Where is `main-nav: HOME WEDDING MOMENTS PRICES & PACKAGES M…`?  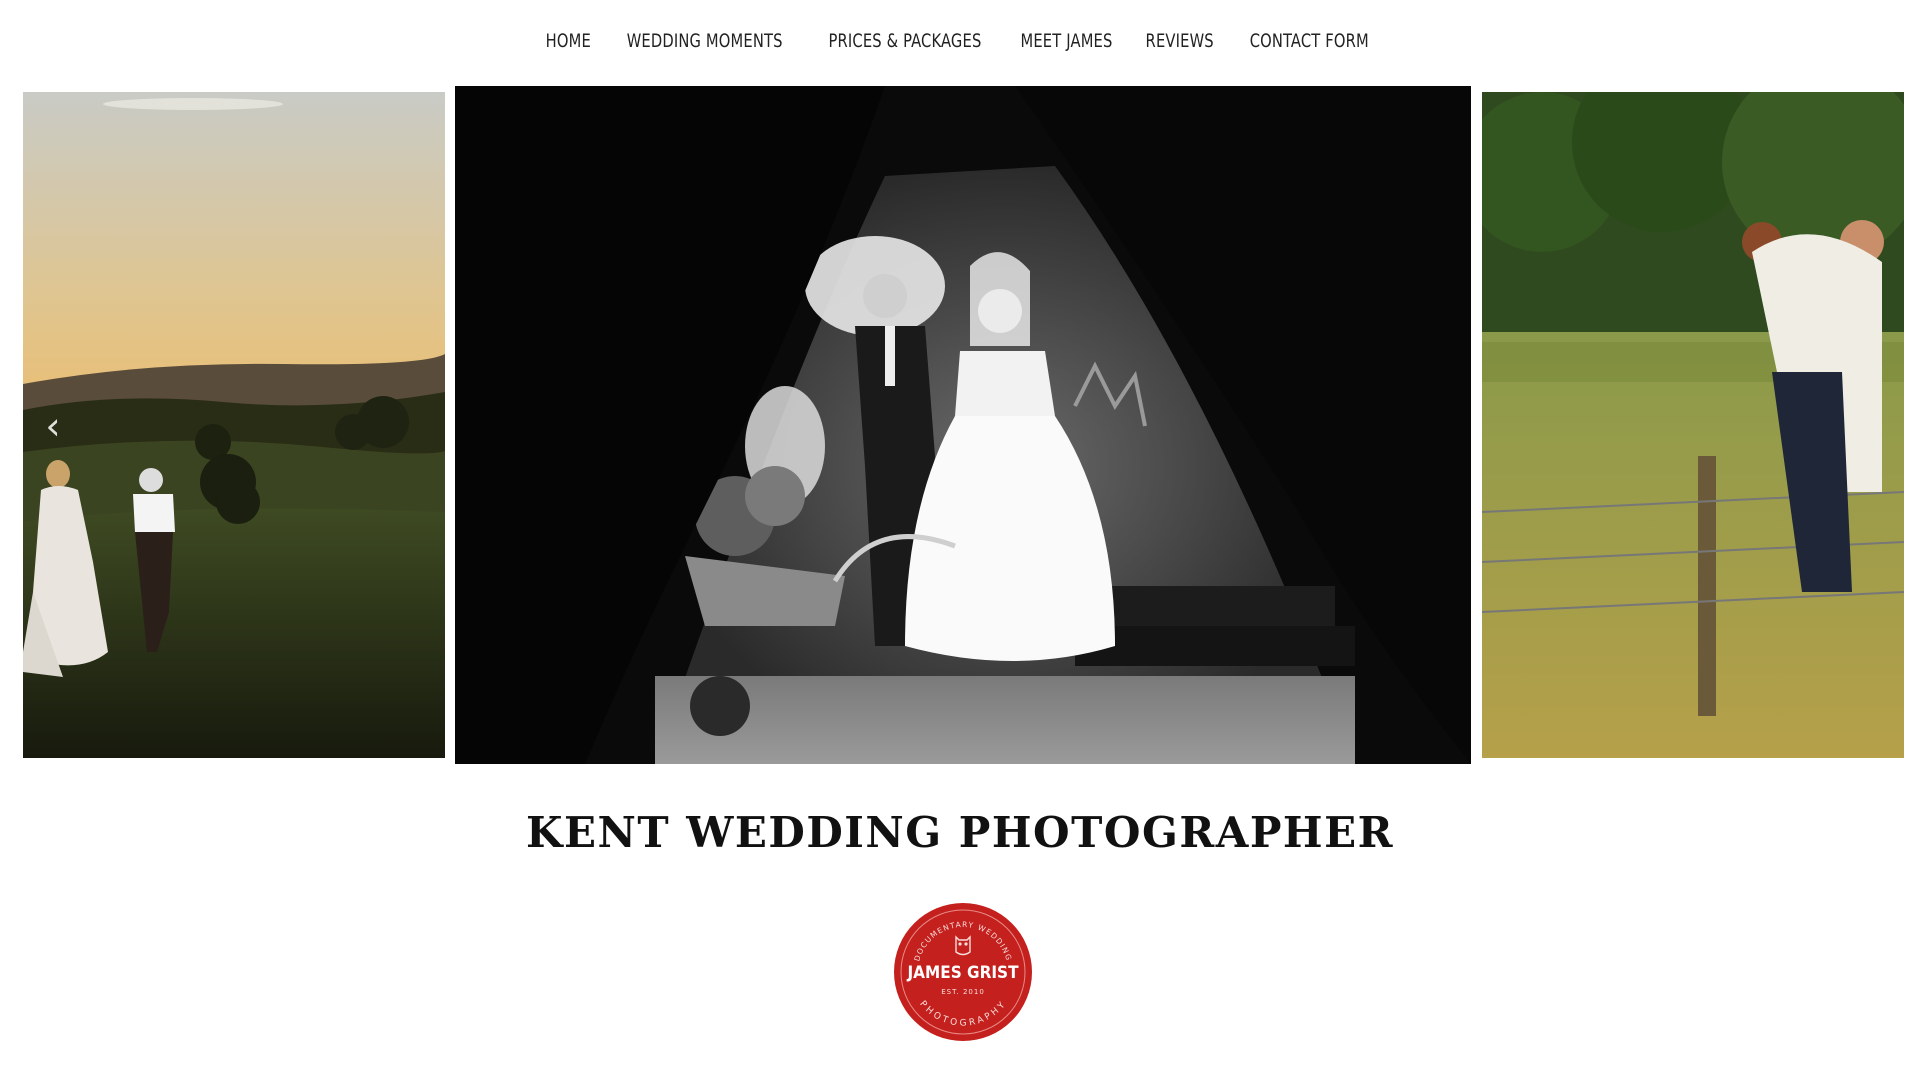
main-nav: HOME WEDDING MOMENTS PRICES & PACKAGES M… is located at coordinates (960, 41).